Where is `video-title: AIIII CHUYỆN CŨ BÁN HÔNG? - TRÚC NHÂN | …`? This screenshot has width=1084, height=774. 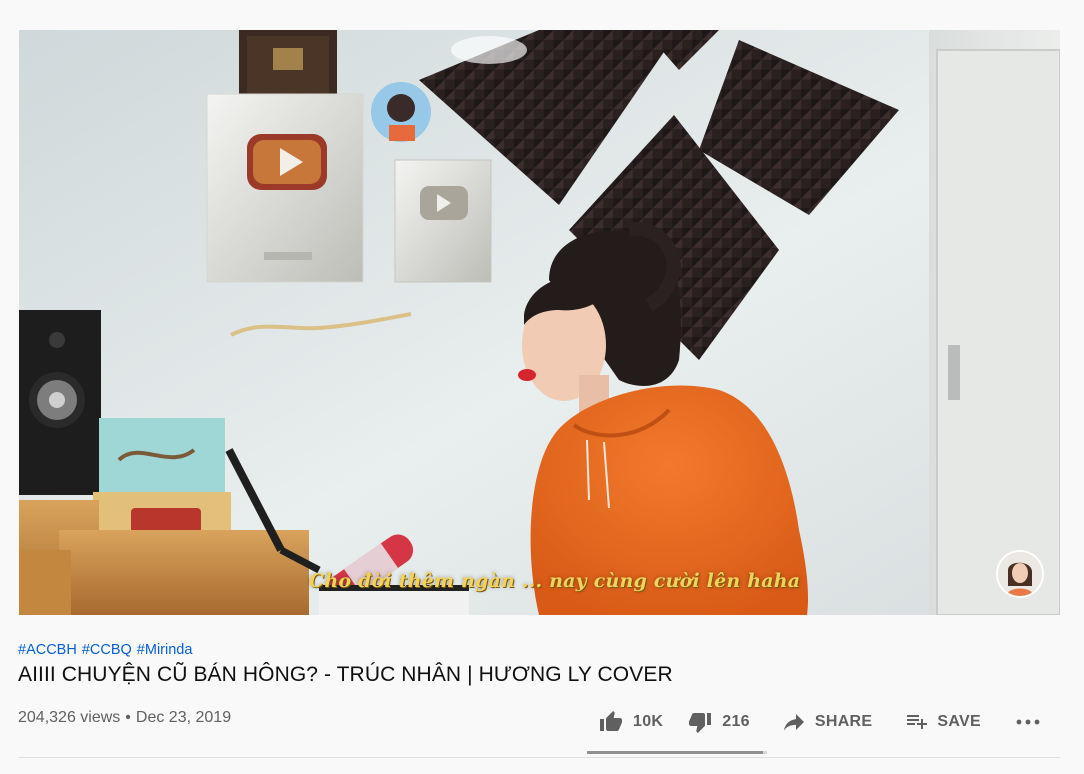
video-title: AIIII CHUYỆN CŨ BÁN HÔNG? - TRÚC NHÂN | … is located at coordinates (345, 674).